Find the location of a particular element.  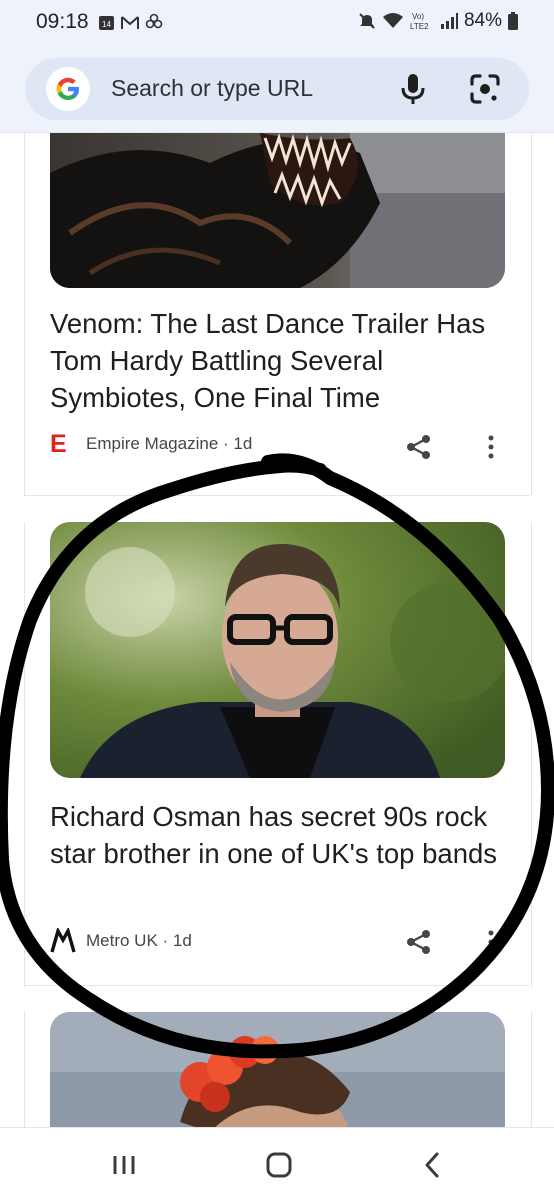

system-navigation-bar is located at coordinates (277, 1164).